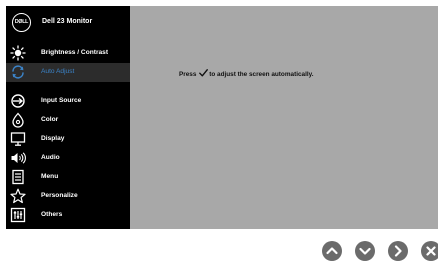 Image resolution: width=438 pixels, height=264 pixels. I want to click on osd-header: DØLL Dell 23 Monitor, so click(68, 23).